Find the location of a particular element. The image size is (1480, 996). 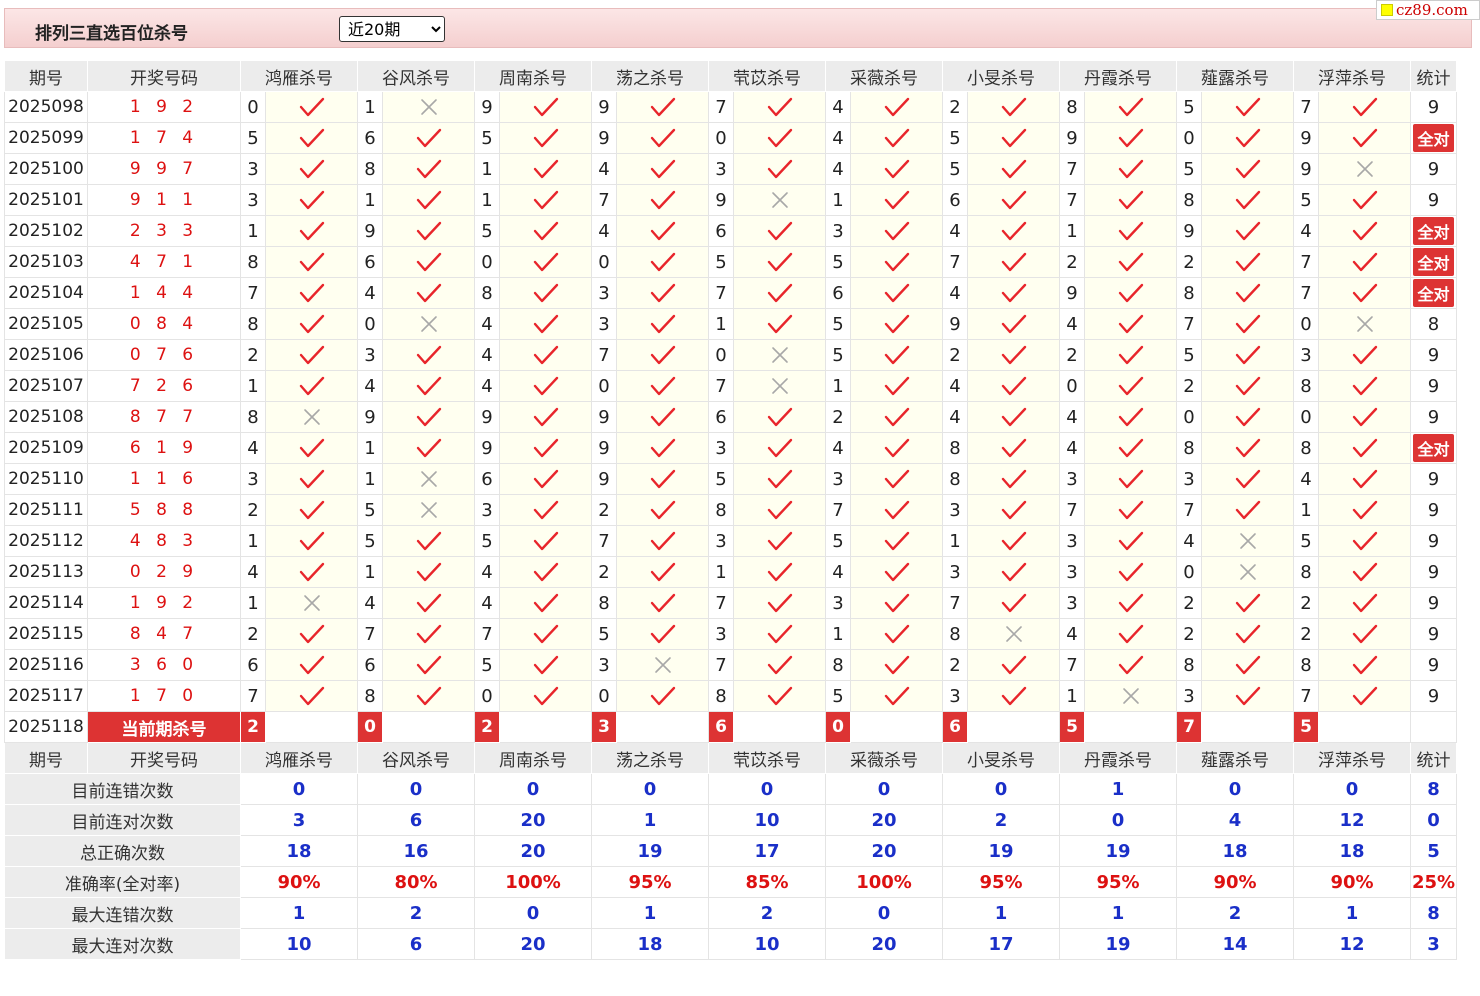

col-header-expert: 茕苡杀号 is located at coordinates (767, 76).